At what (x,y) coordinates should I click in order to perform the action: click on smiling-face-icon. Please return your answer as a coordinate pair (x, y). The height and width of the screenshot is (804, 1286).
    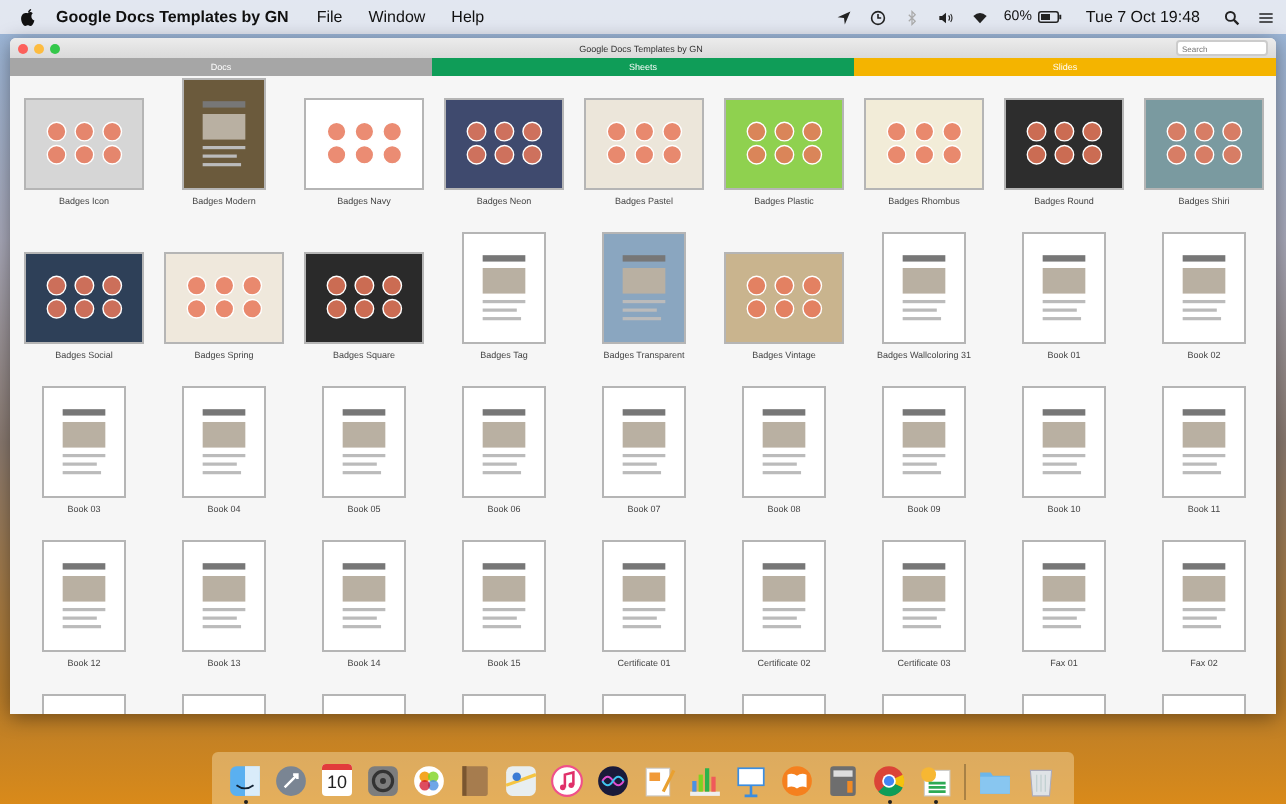
    Looking at the image, I should click on (245, 781).